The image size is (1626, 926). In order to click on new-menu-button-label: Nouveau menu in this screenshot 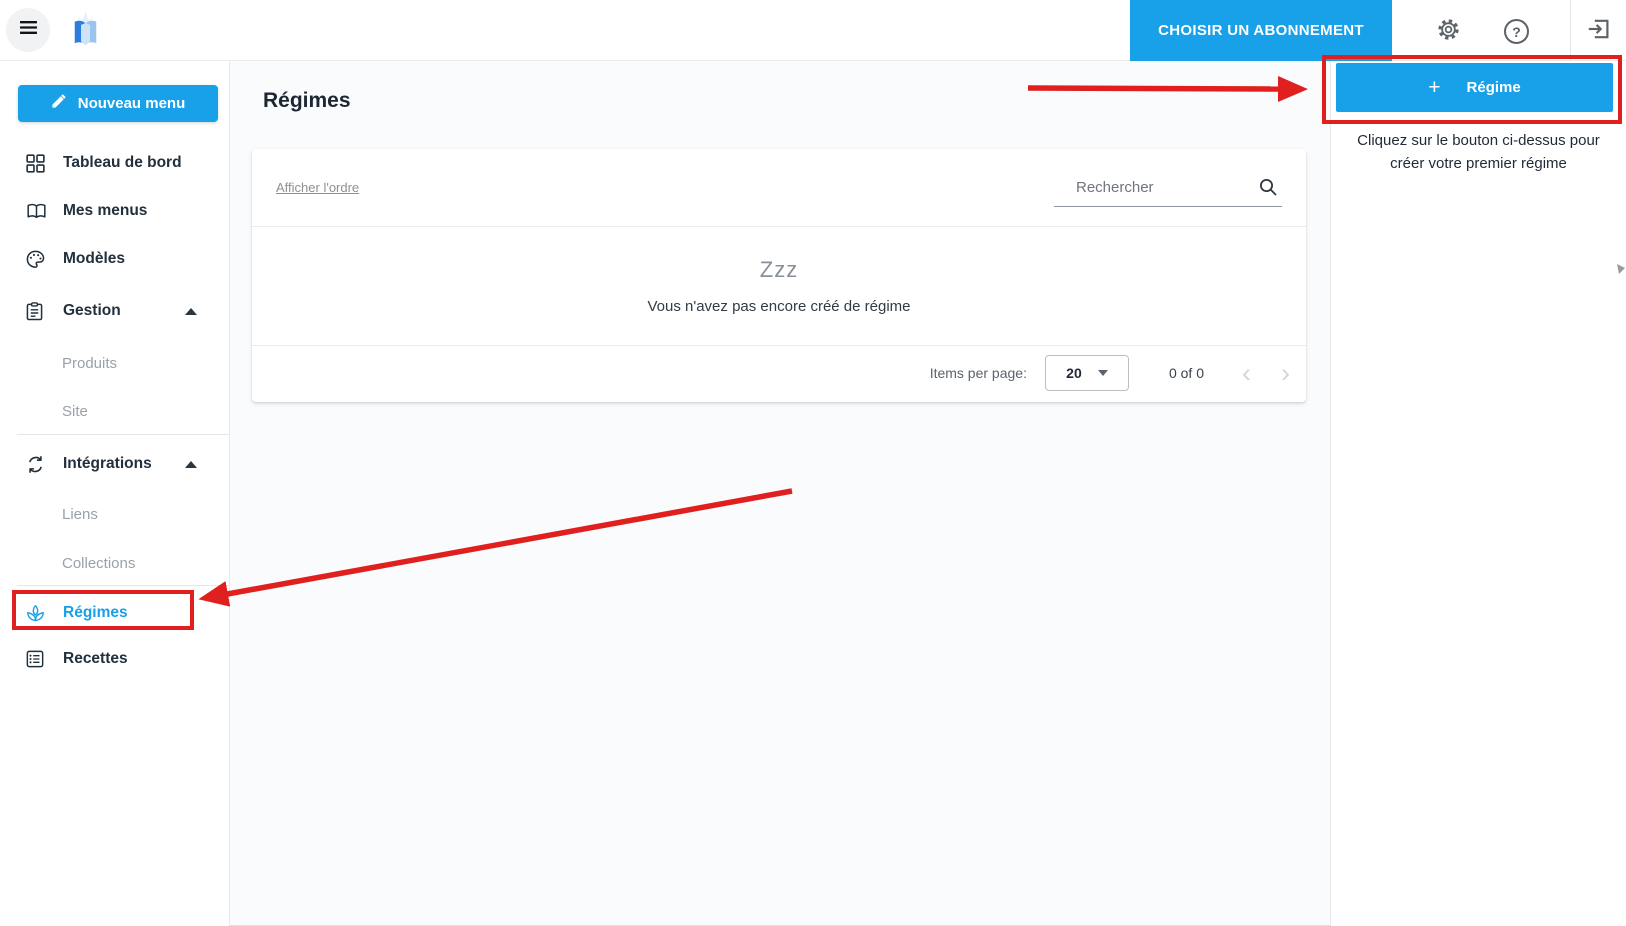, I will do `click(131, 103)`.